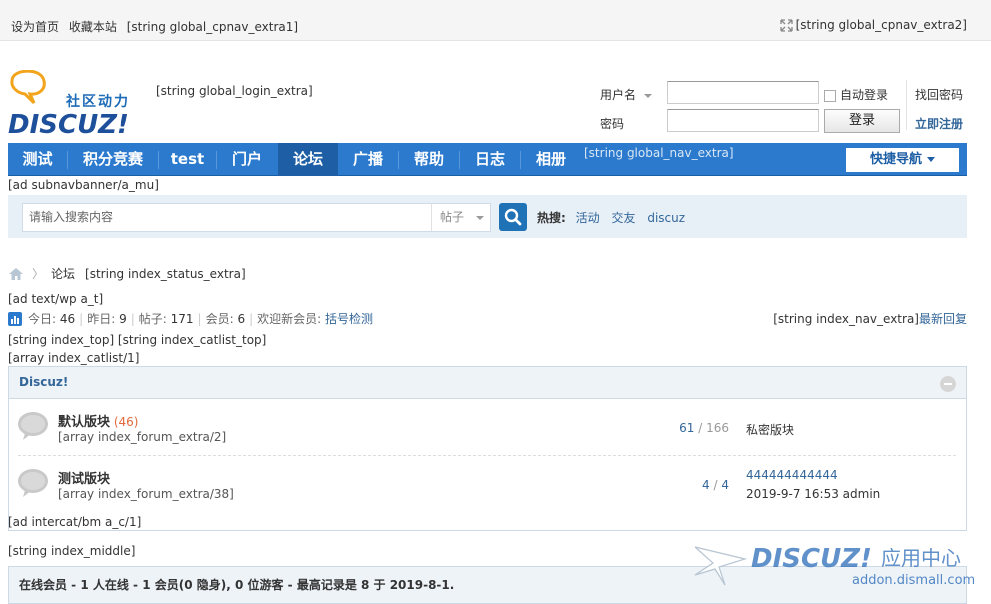  Describe the element at coordinates (704, 428) in the screenshot. I see `forum-counts: 61 / 166` at that location.